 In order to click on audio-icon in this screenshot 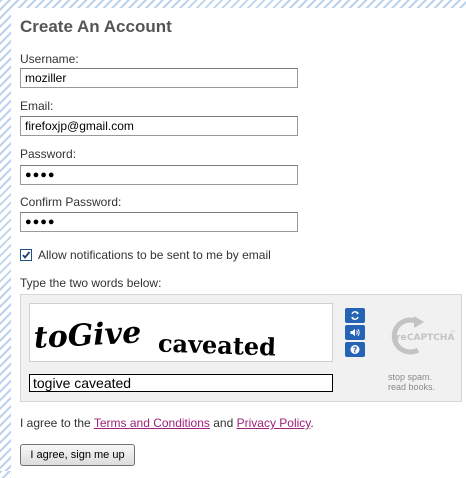, I will do `click(355, 332)`.